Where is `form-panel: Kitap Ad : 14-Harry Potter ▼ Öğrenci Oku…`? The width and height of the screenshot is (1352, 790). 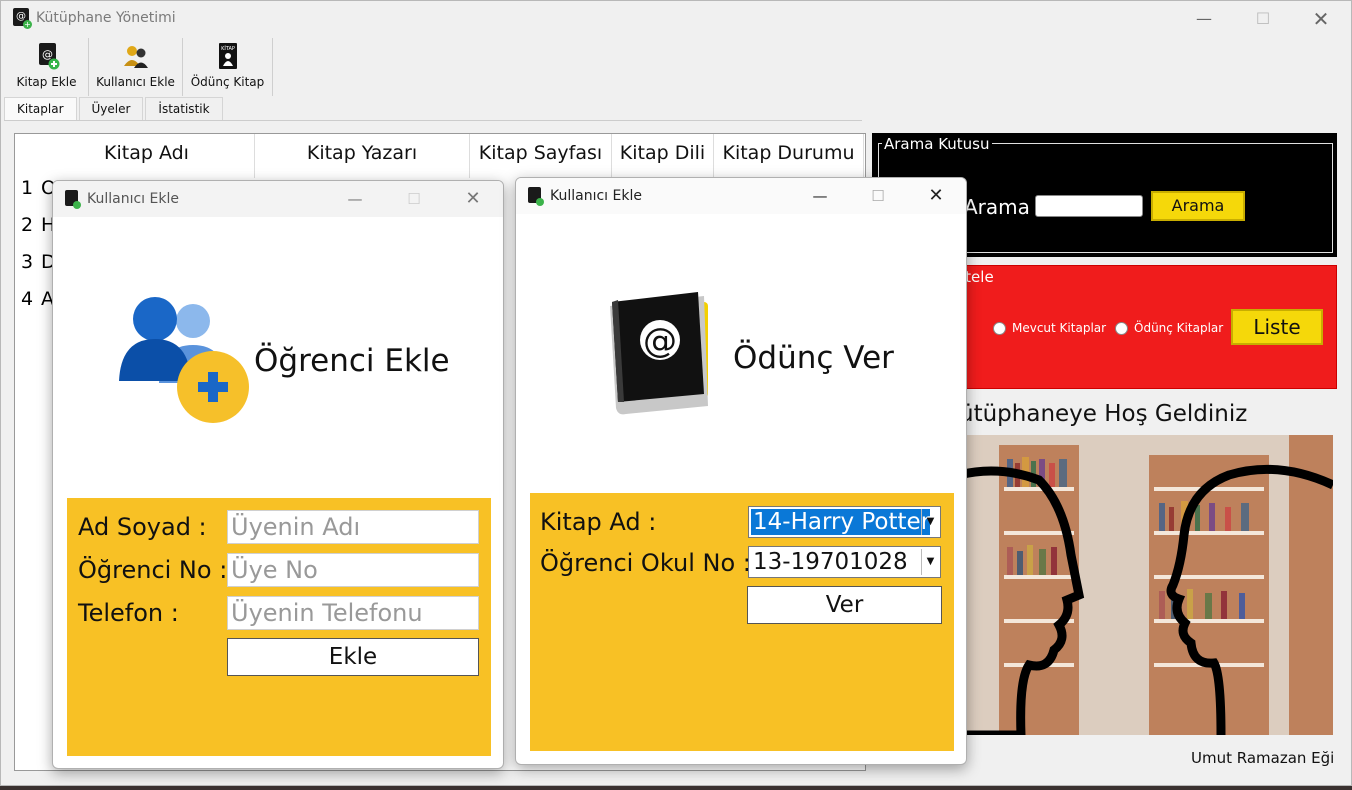
form-panel: Kitap Ad : 14-Harry Potter ▼ Öğrenci Oku… is located at coordinates (742, 622).